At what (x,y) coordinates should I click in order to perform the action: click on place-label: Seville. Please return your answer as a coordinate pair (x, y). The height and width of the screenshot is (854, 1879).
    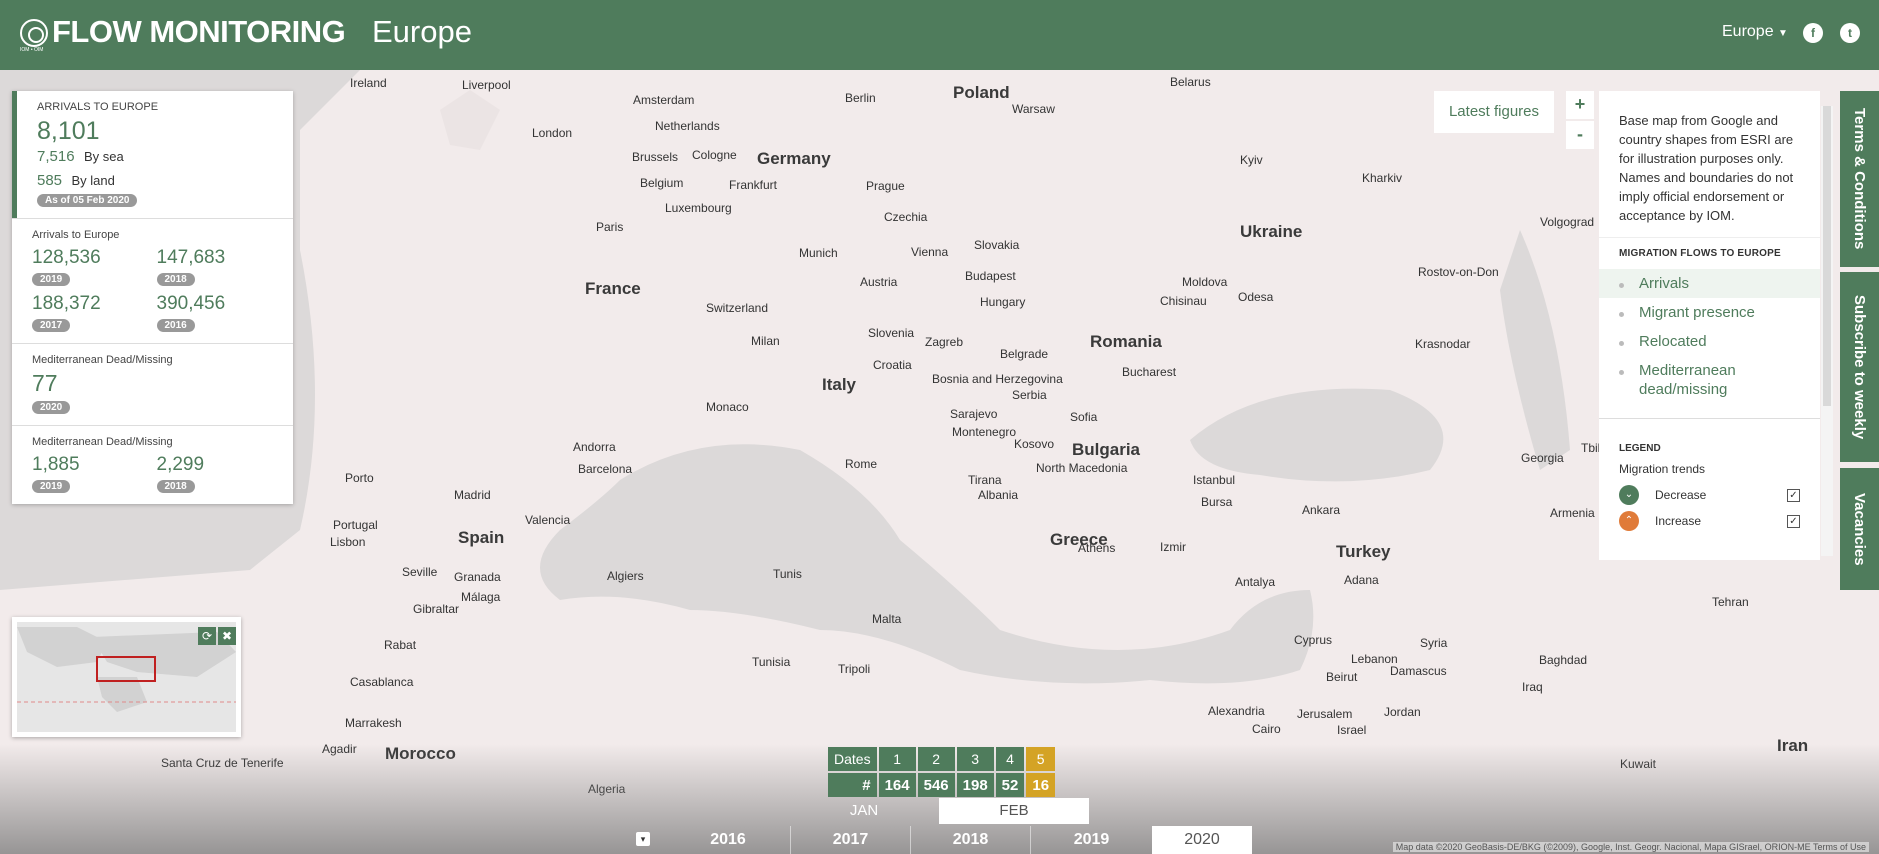
    Looking at the image, I should click on (420, 572).